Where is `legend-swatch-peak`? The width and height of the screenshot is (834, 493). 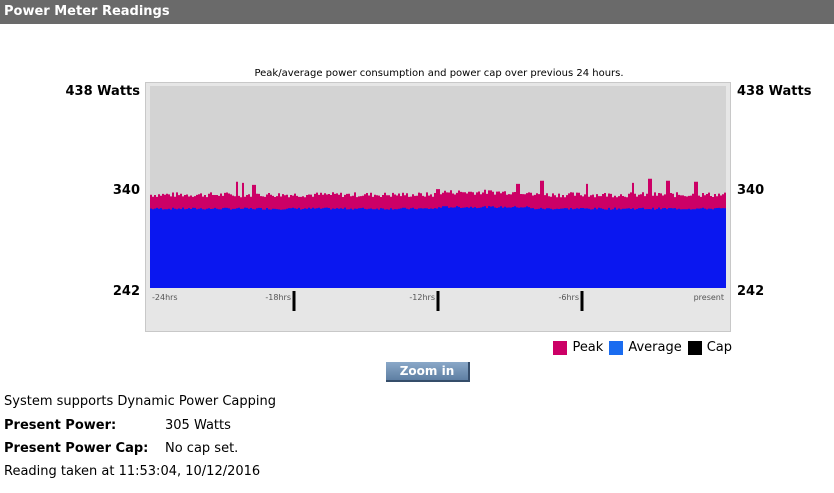
legend-swatch-peak is located at coordinates (560, 347).